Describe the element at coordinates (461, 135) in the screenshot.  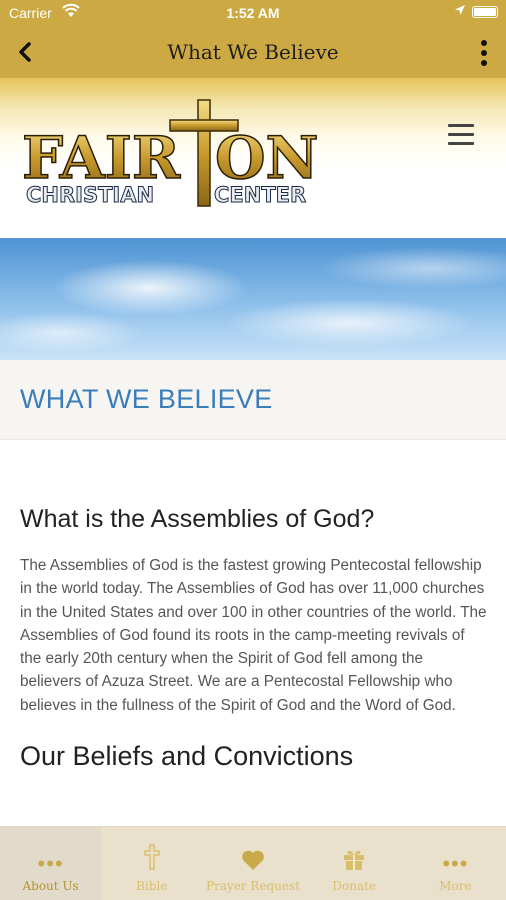
I see `hamburger-menu-icon` at that location.